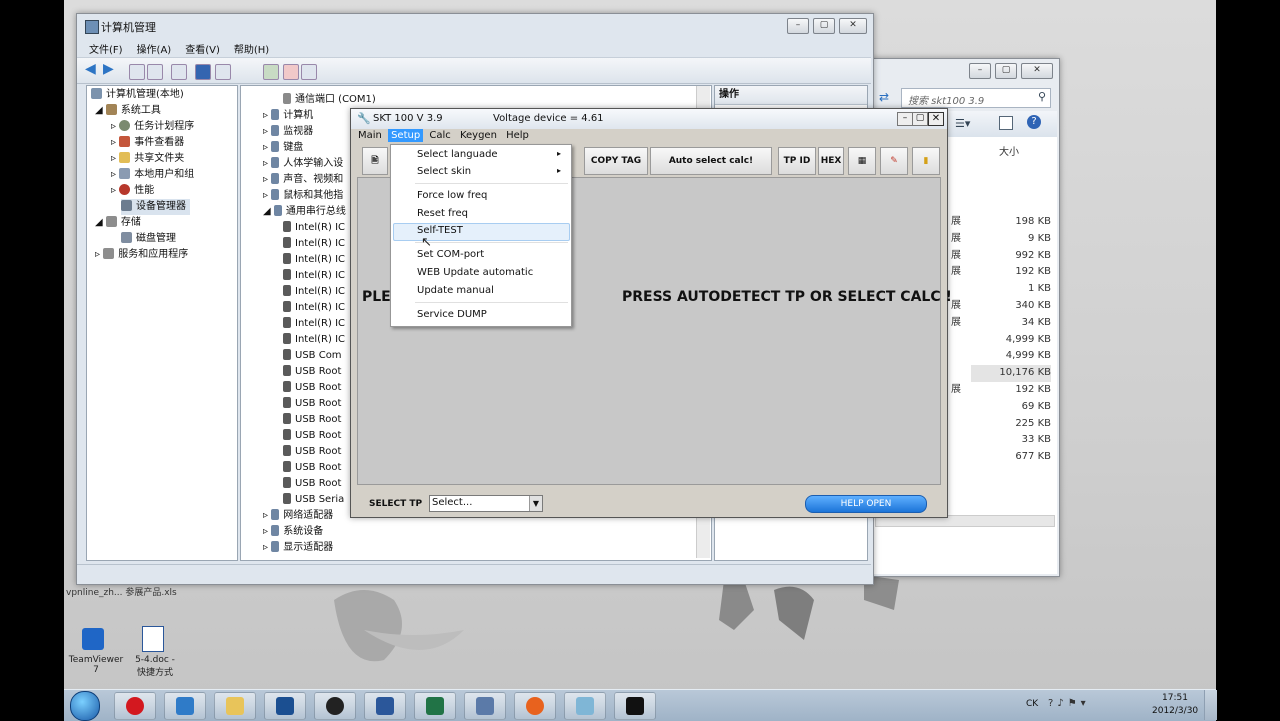 The width and height of the screenshot is (1280, 721). What do you see at coordinates (866, 504) in the screenshot?
I see `help-open-button: HELP OPEN` at bounding box center [866, 504].